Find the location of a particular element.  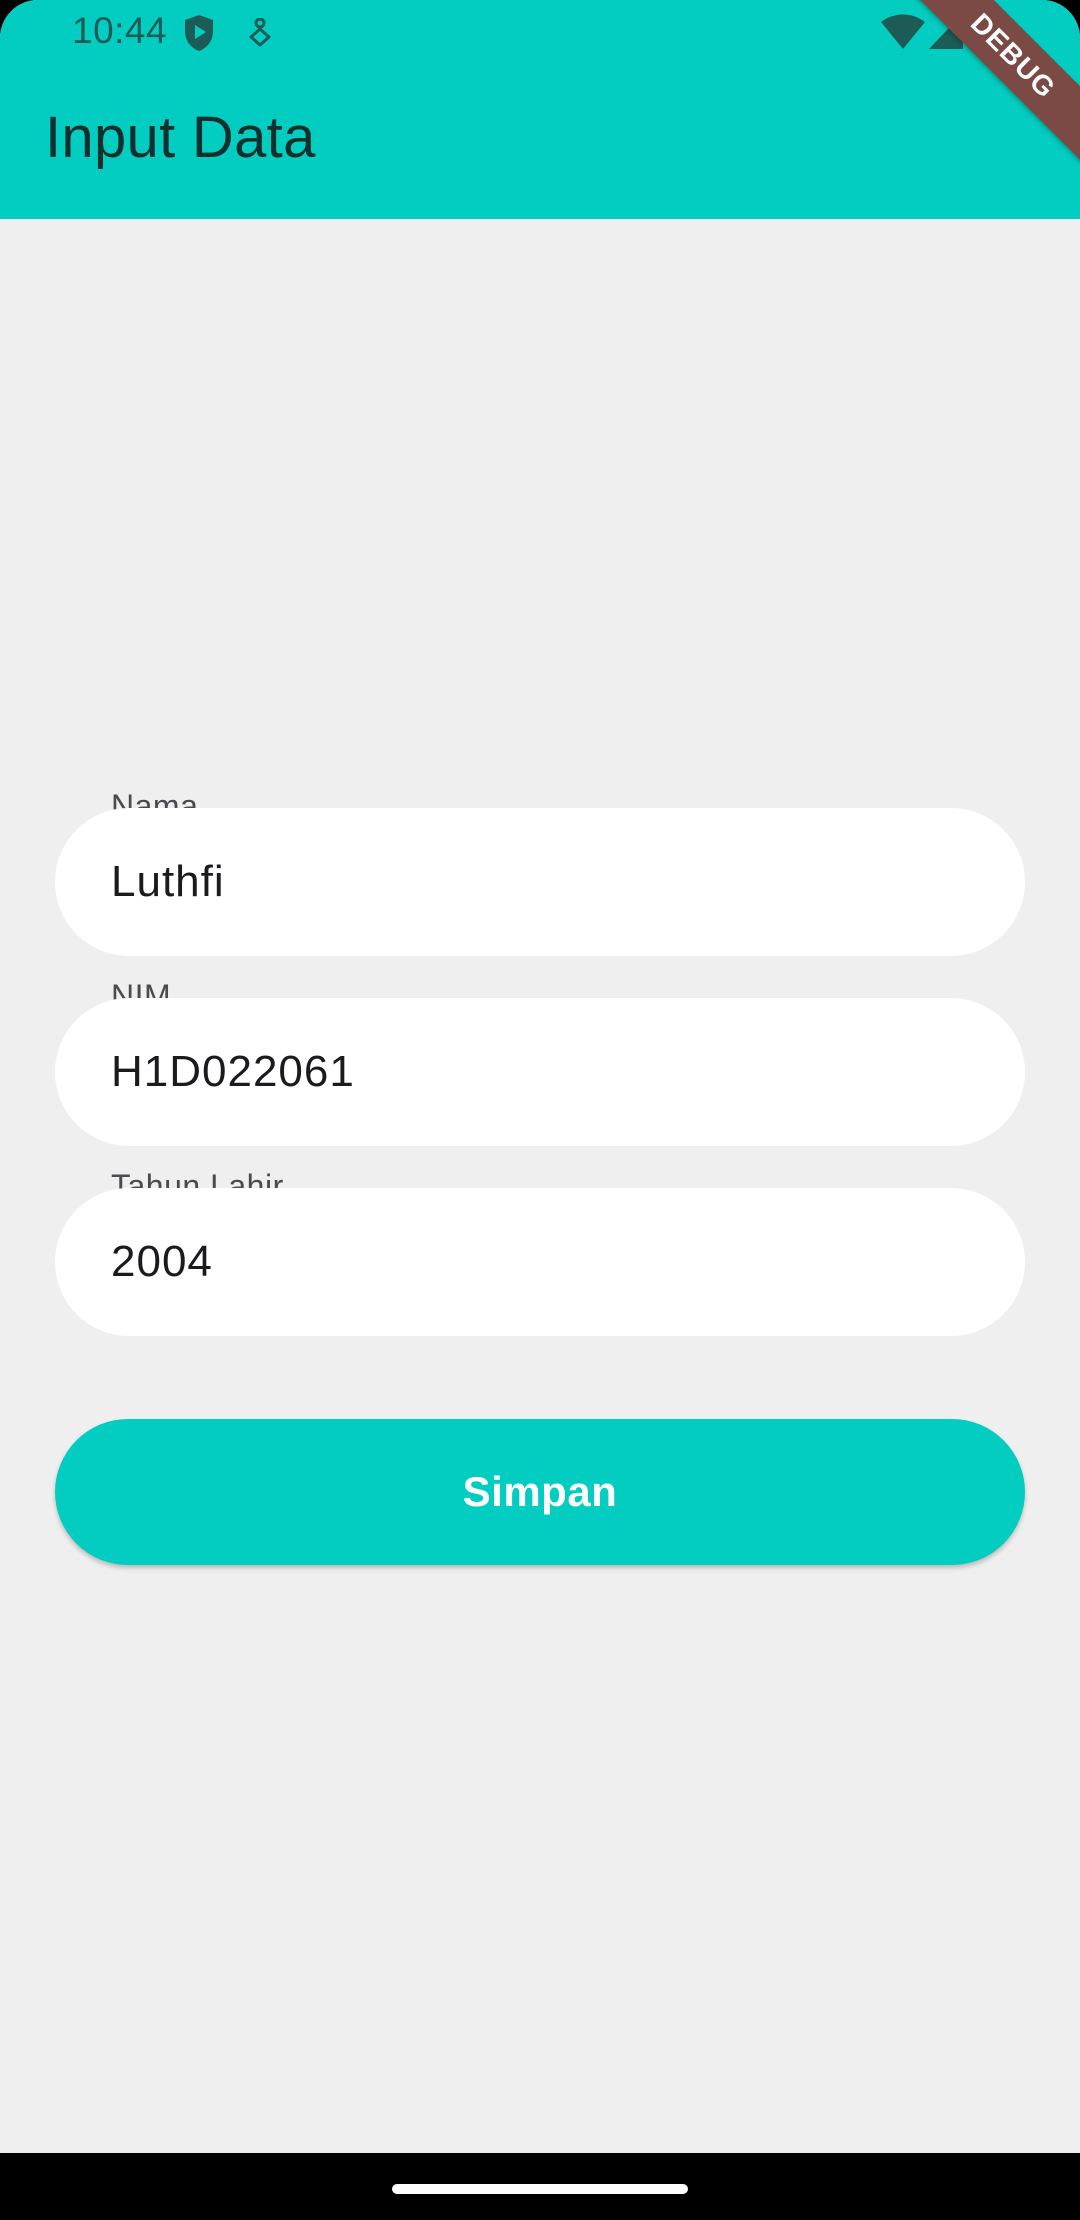

wifi-icon is located at coordinates (903, 31).